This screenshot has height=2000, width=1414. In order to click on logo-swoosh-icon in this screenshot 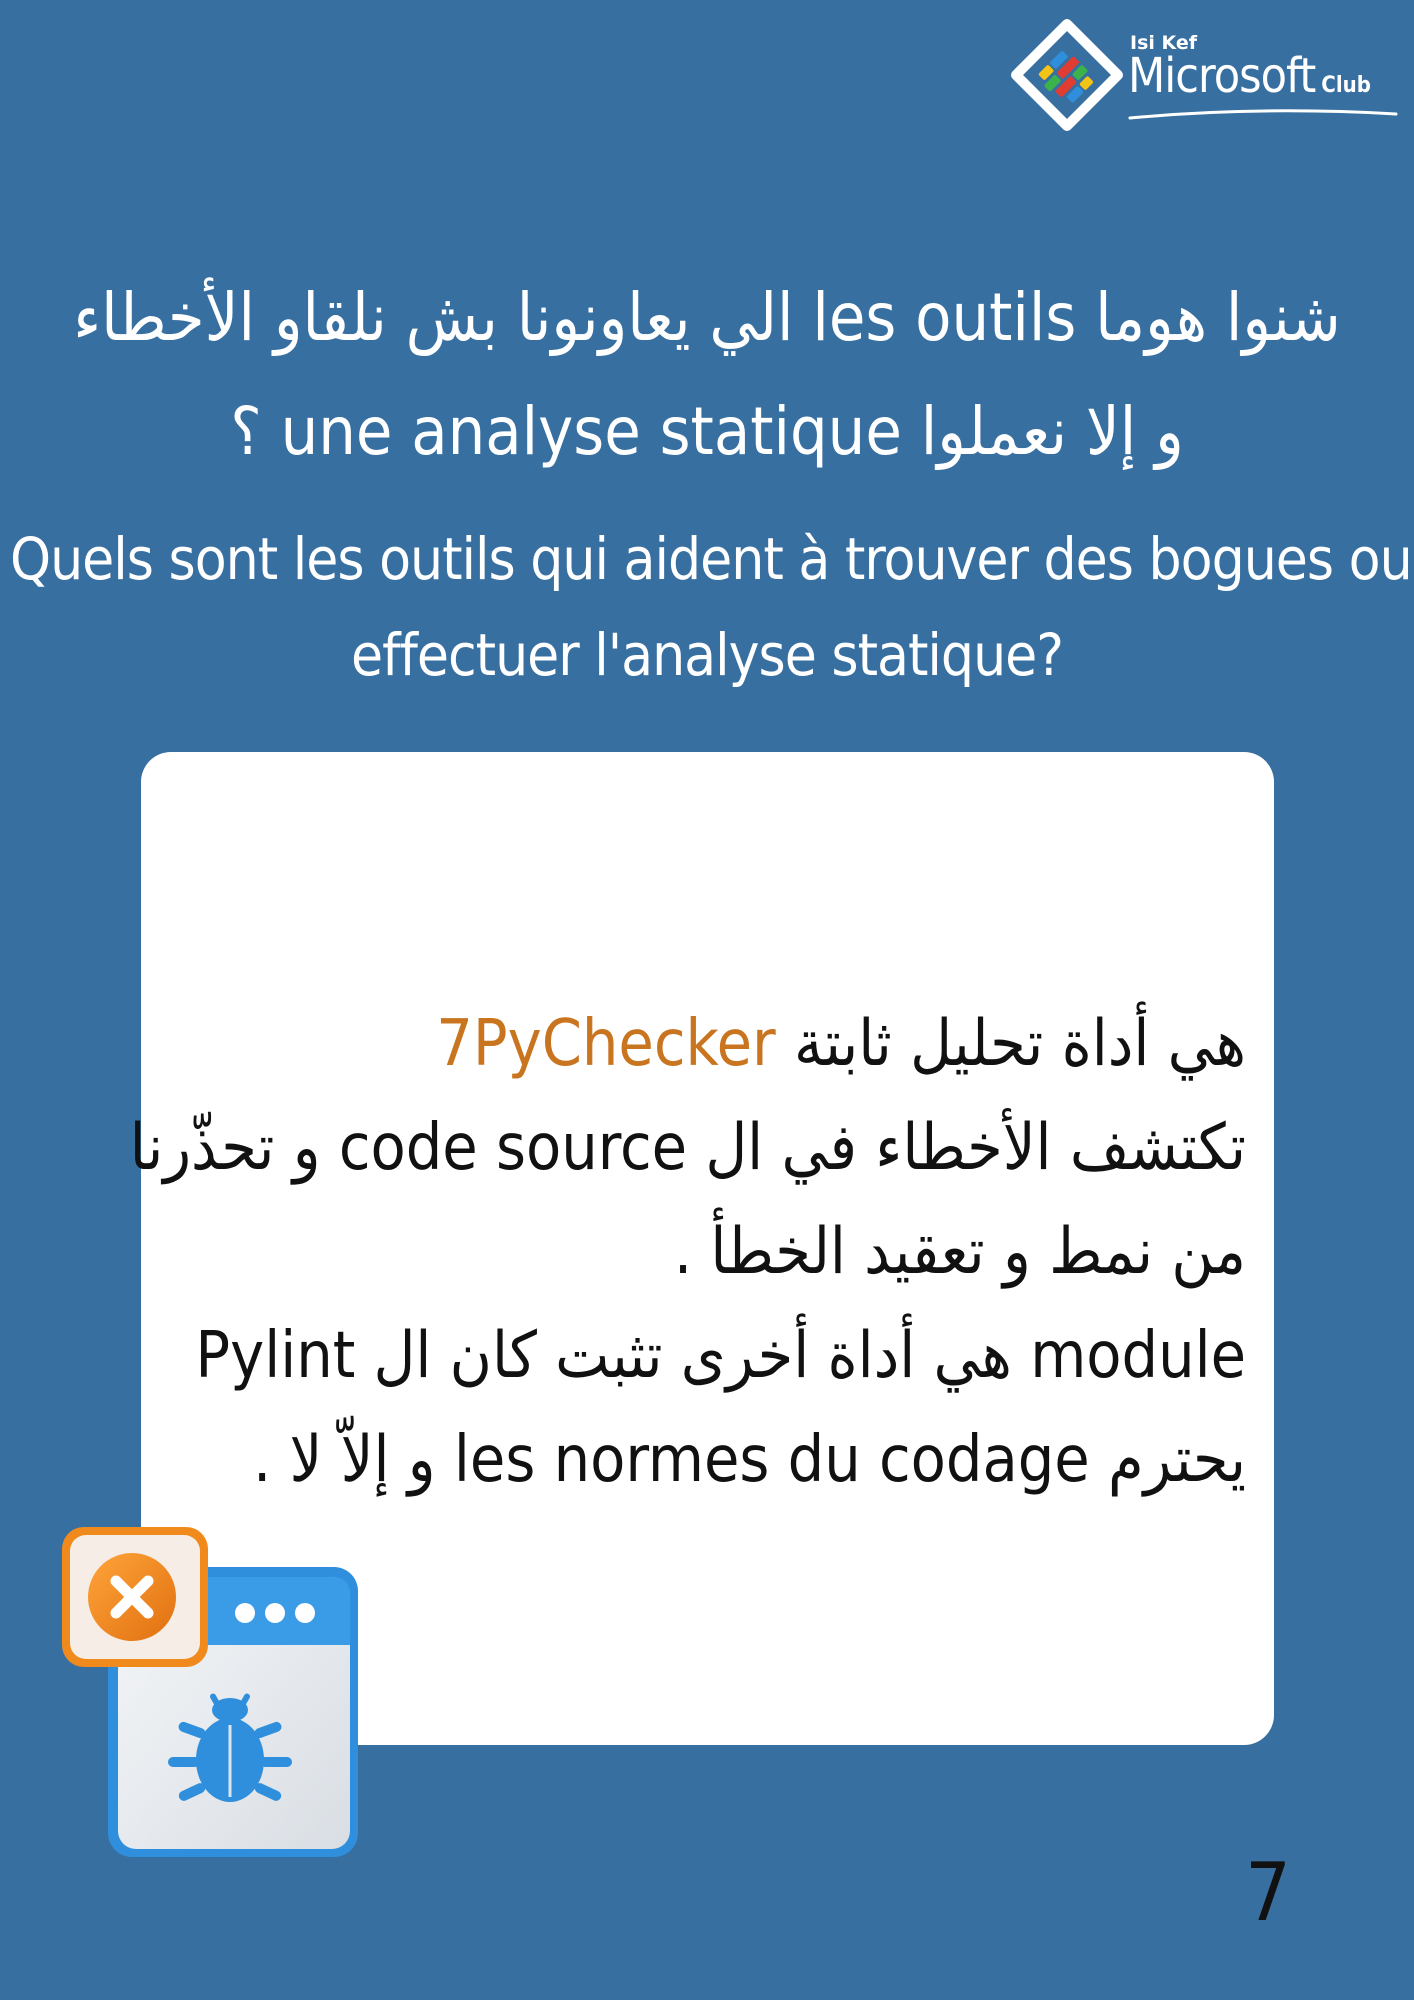, I will do `click(1263, 114)`.